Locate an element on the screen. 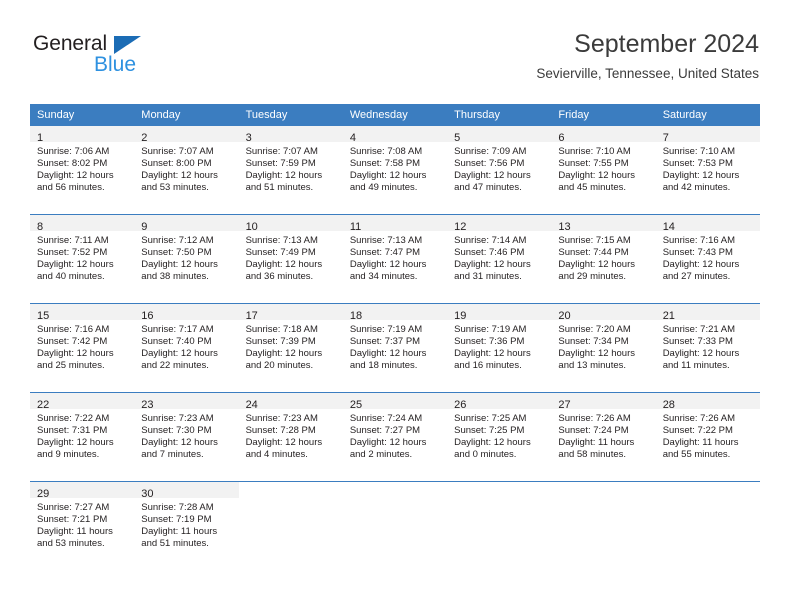  daylight-text-line2: and 36 minutes. is located at coordinates (279, 277).